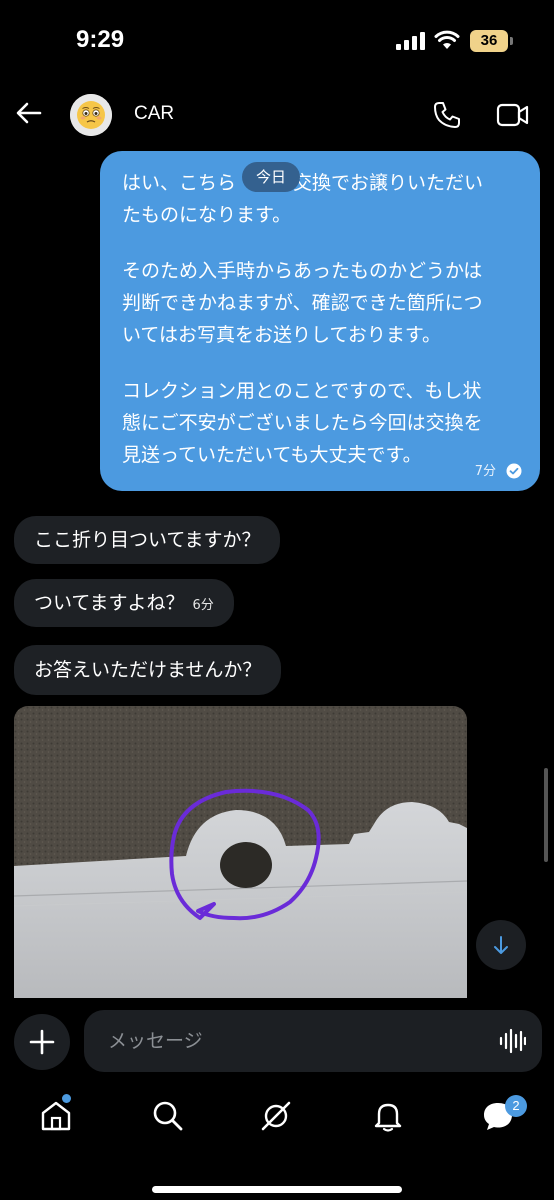  Describe the element at coordinates (29, 113) in the screenshot. I see `back-arrow-icon` at that location.